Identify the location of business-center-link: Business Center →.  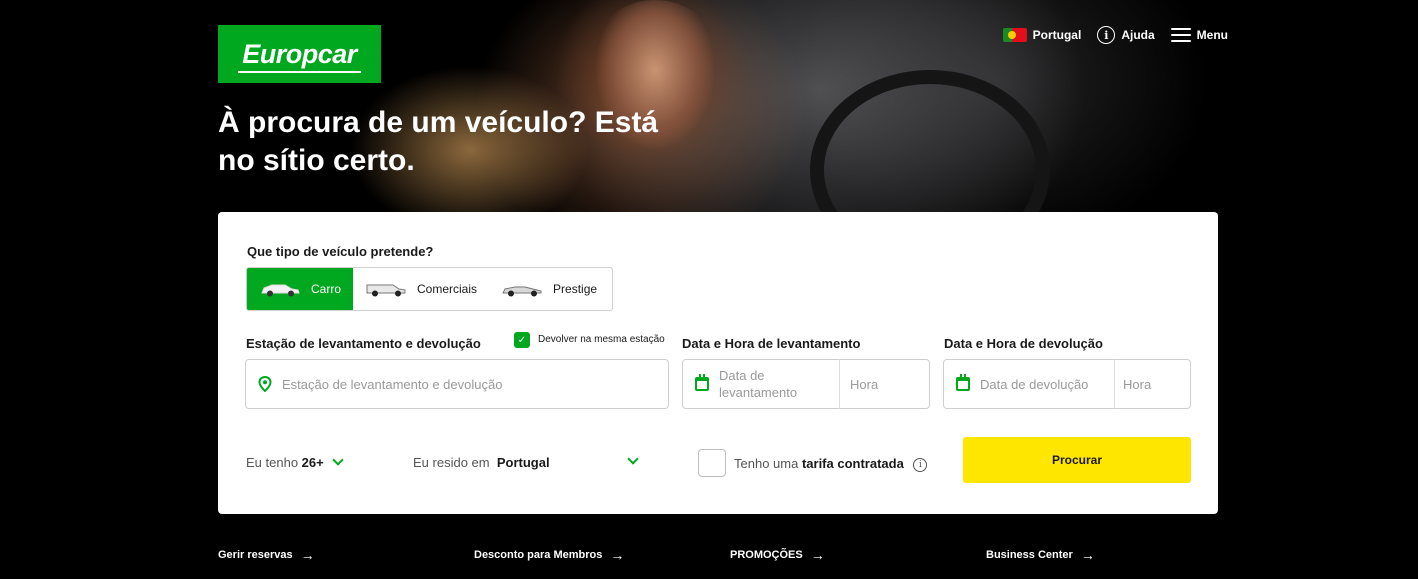
(1040, 555).